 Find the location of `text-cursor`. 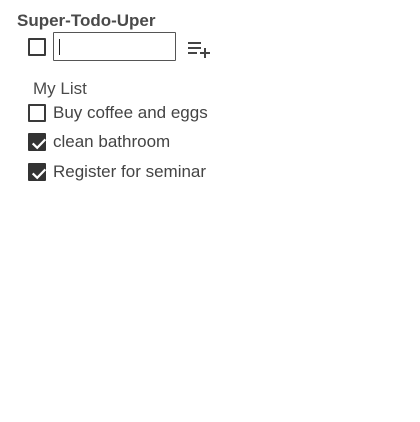

text-cursor is located at coordinates (59, 47).